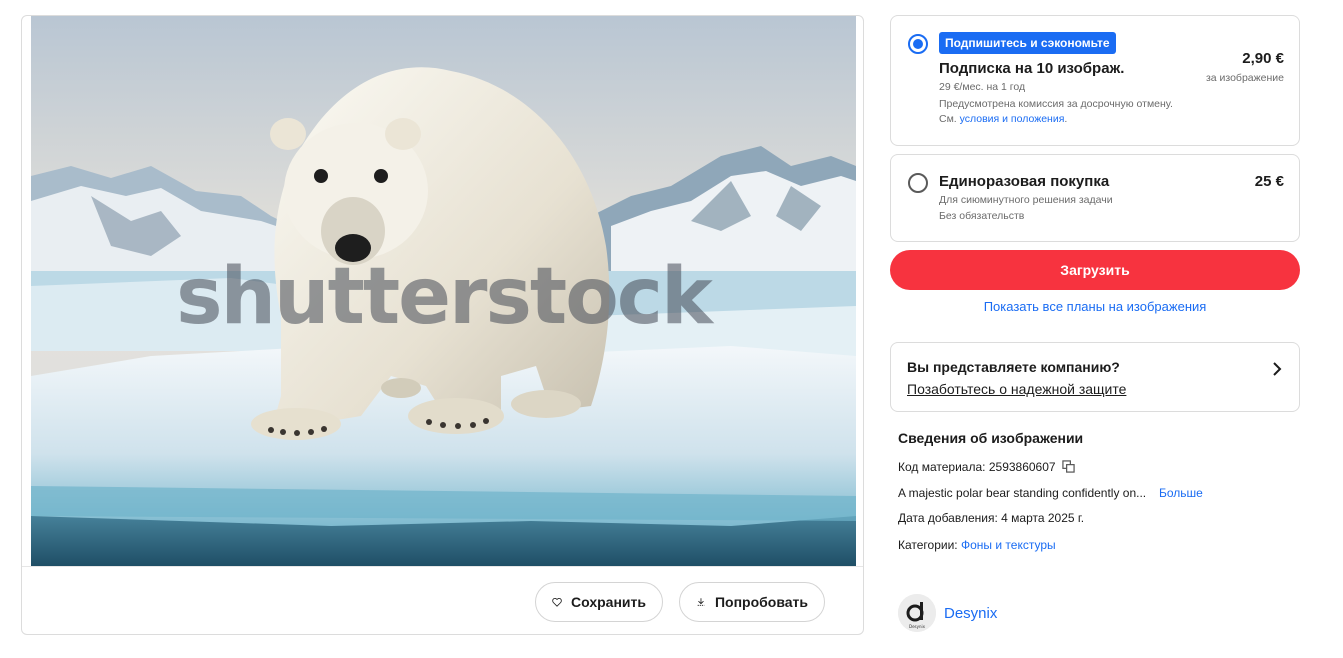  What do you see at coordinates (557, 602) in the screenshot?
I see `heart-icon` at bounding box center [557, 602].